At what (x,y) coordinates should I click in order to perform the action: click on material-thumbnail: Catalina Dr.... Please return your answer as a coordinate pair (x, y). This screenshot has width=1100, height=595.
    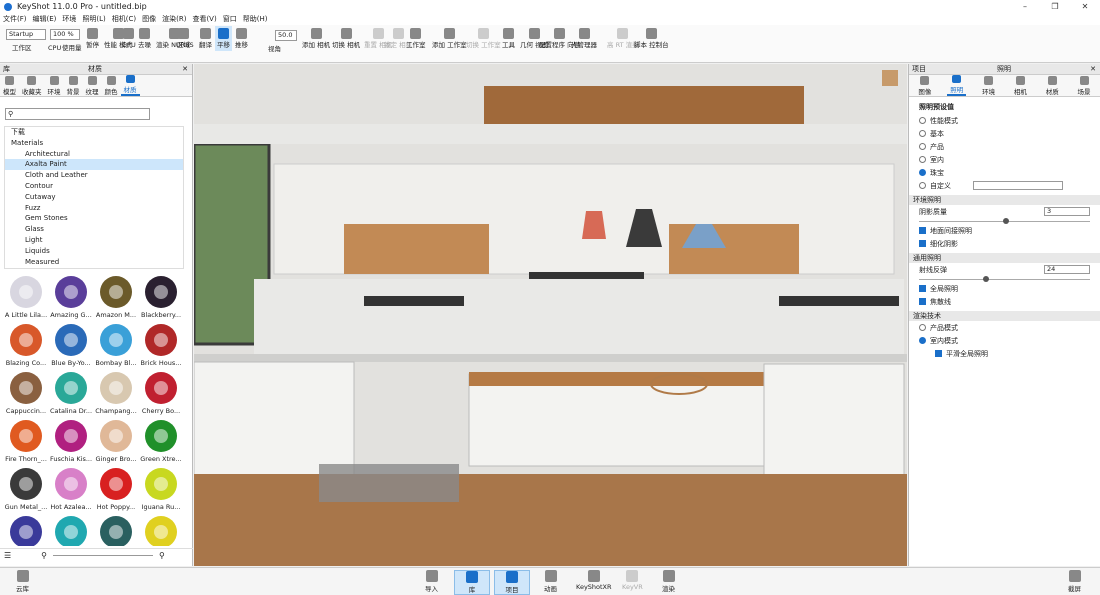
    Looking at the image, I should click on (71, 394).